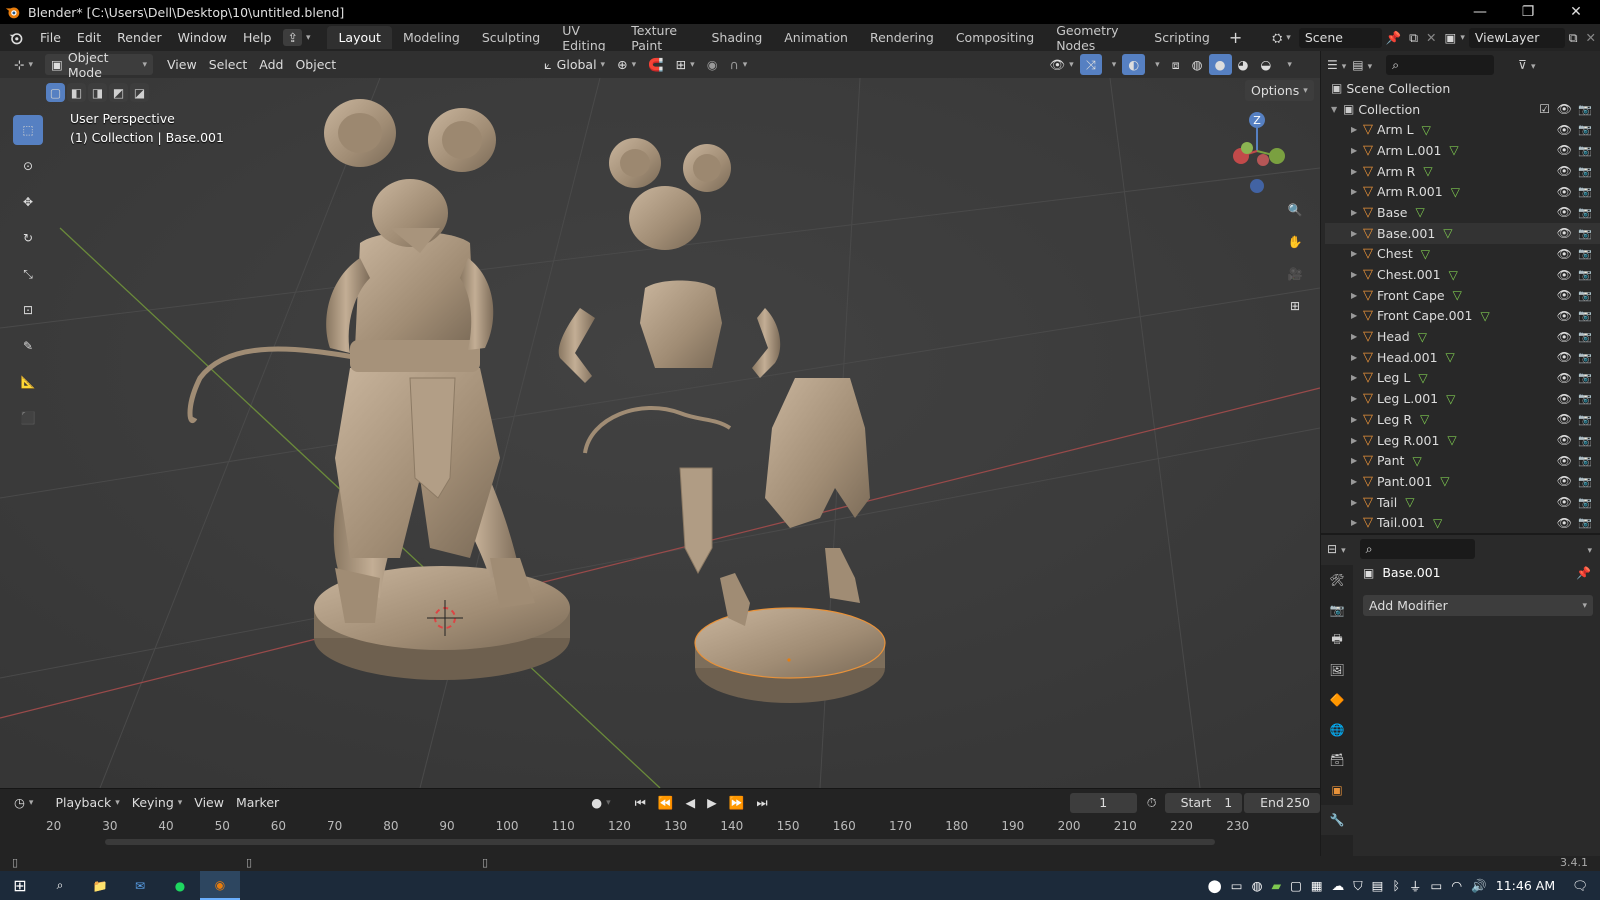 The height and width of the screenshot is (900, 1600). I want to click on shading-material-icon: ◕, so click(1243, 64).